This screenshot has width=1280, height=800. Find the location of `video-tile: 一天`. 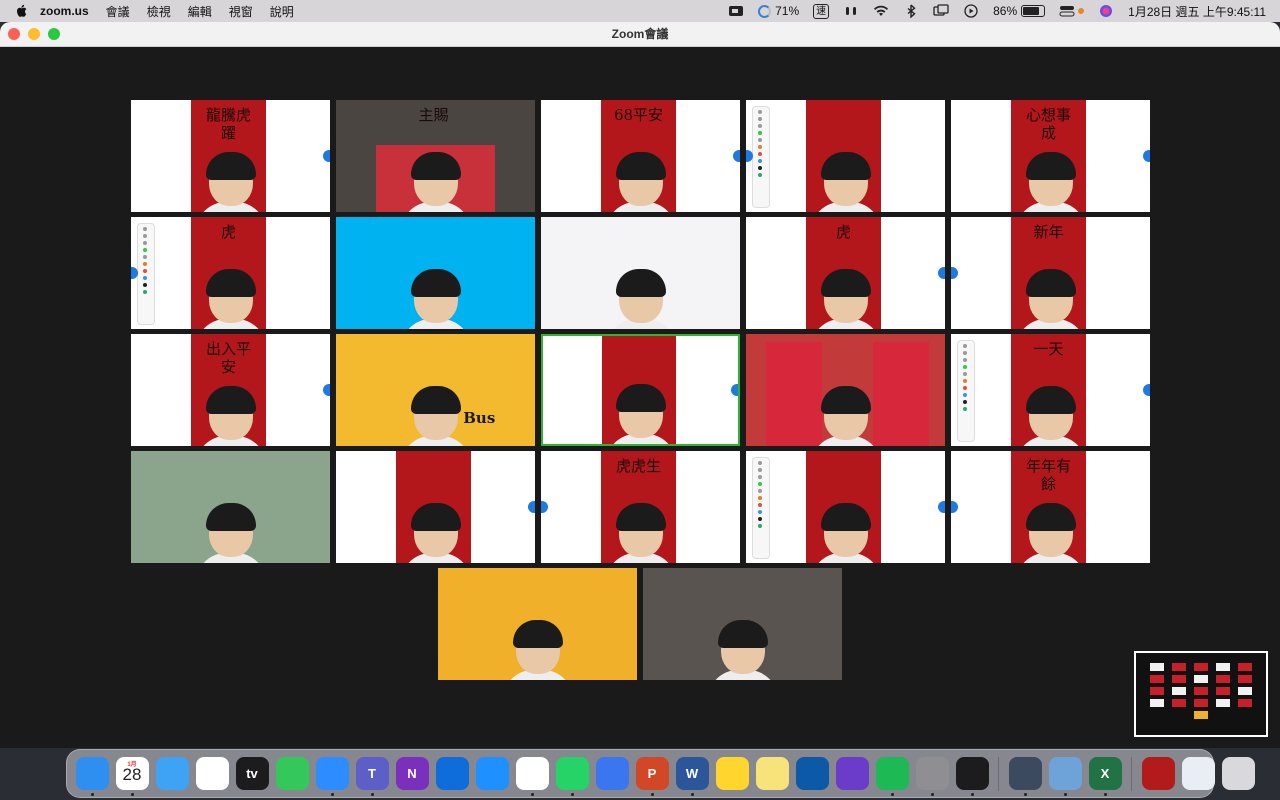

video-tile: 一天 is located at coordinates (1050, 390).